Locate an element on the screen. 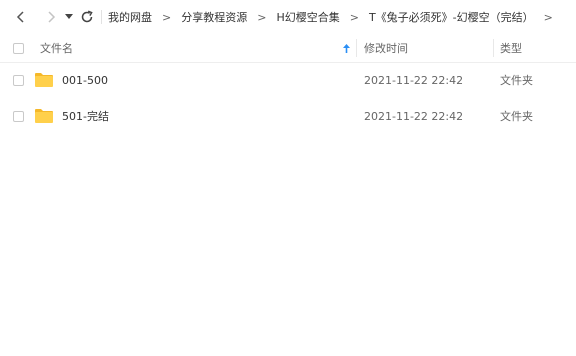 Image resolution: width=576 pixels, height=356 pixels. refresh-icon is located at coordinates (87, 16).